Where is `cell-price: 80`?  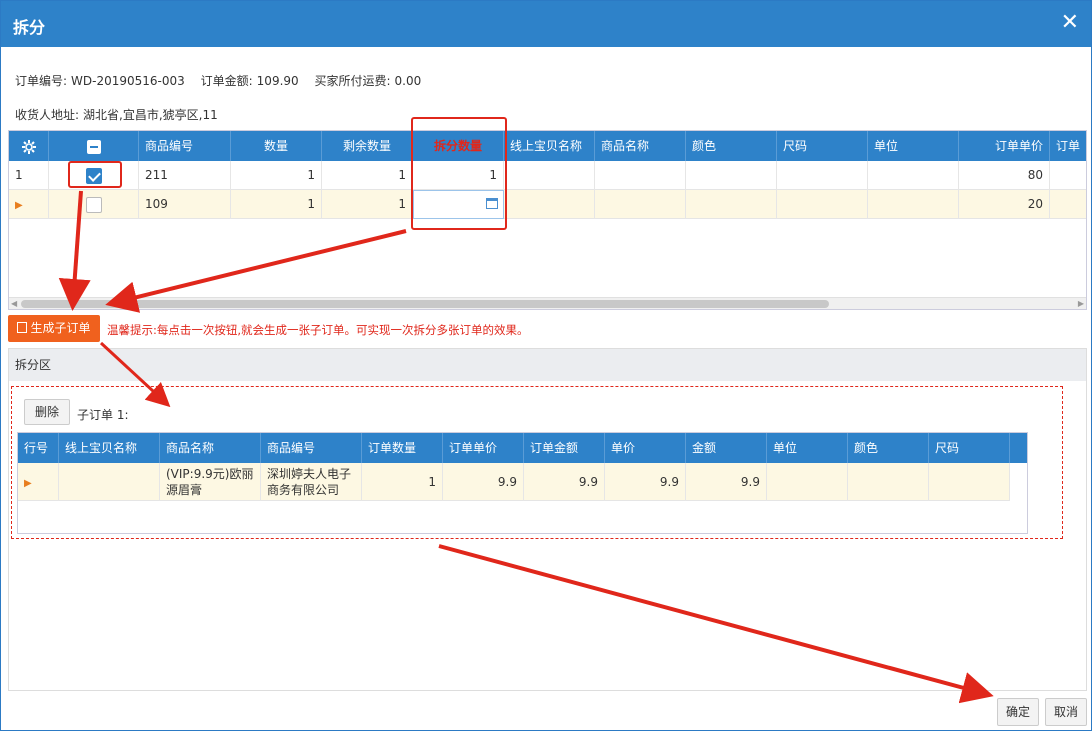 cell-price: 80 is located at coordinates (1004, 175).